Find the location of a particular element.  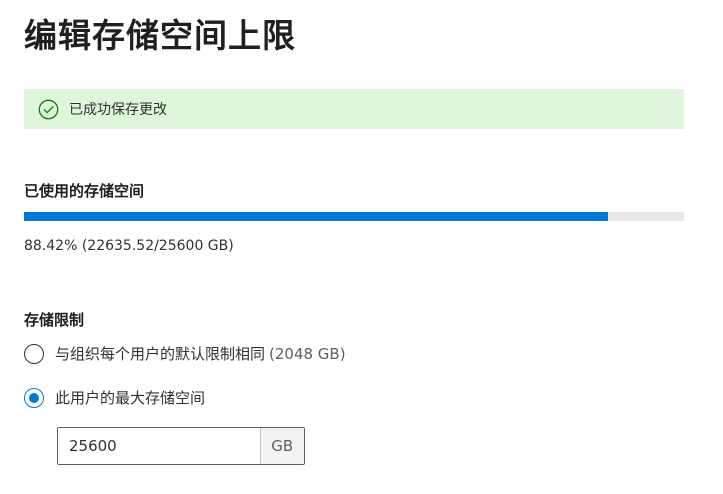

radio-default-limit-size: (2048 GB) is located at coordinates (307, 354).